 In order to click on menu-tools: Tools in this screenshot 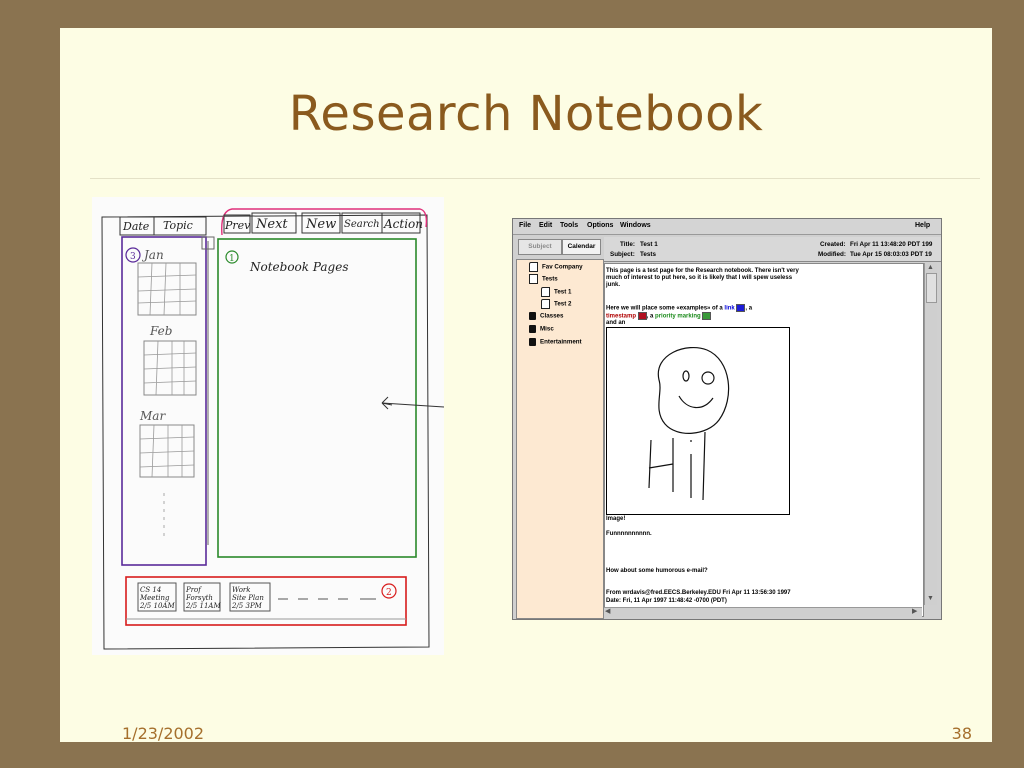, I will do `click(569, 225)`.